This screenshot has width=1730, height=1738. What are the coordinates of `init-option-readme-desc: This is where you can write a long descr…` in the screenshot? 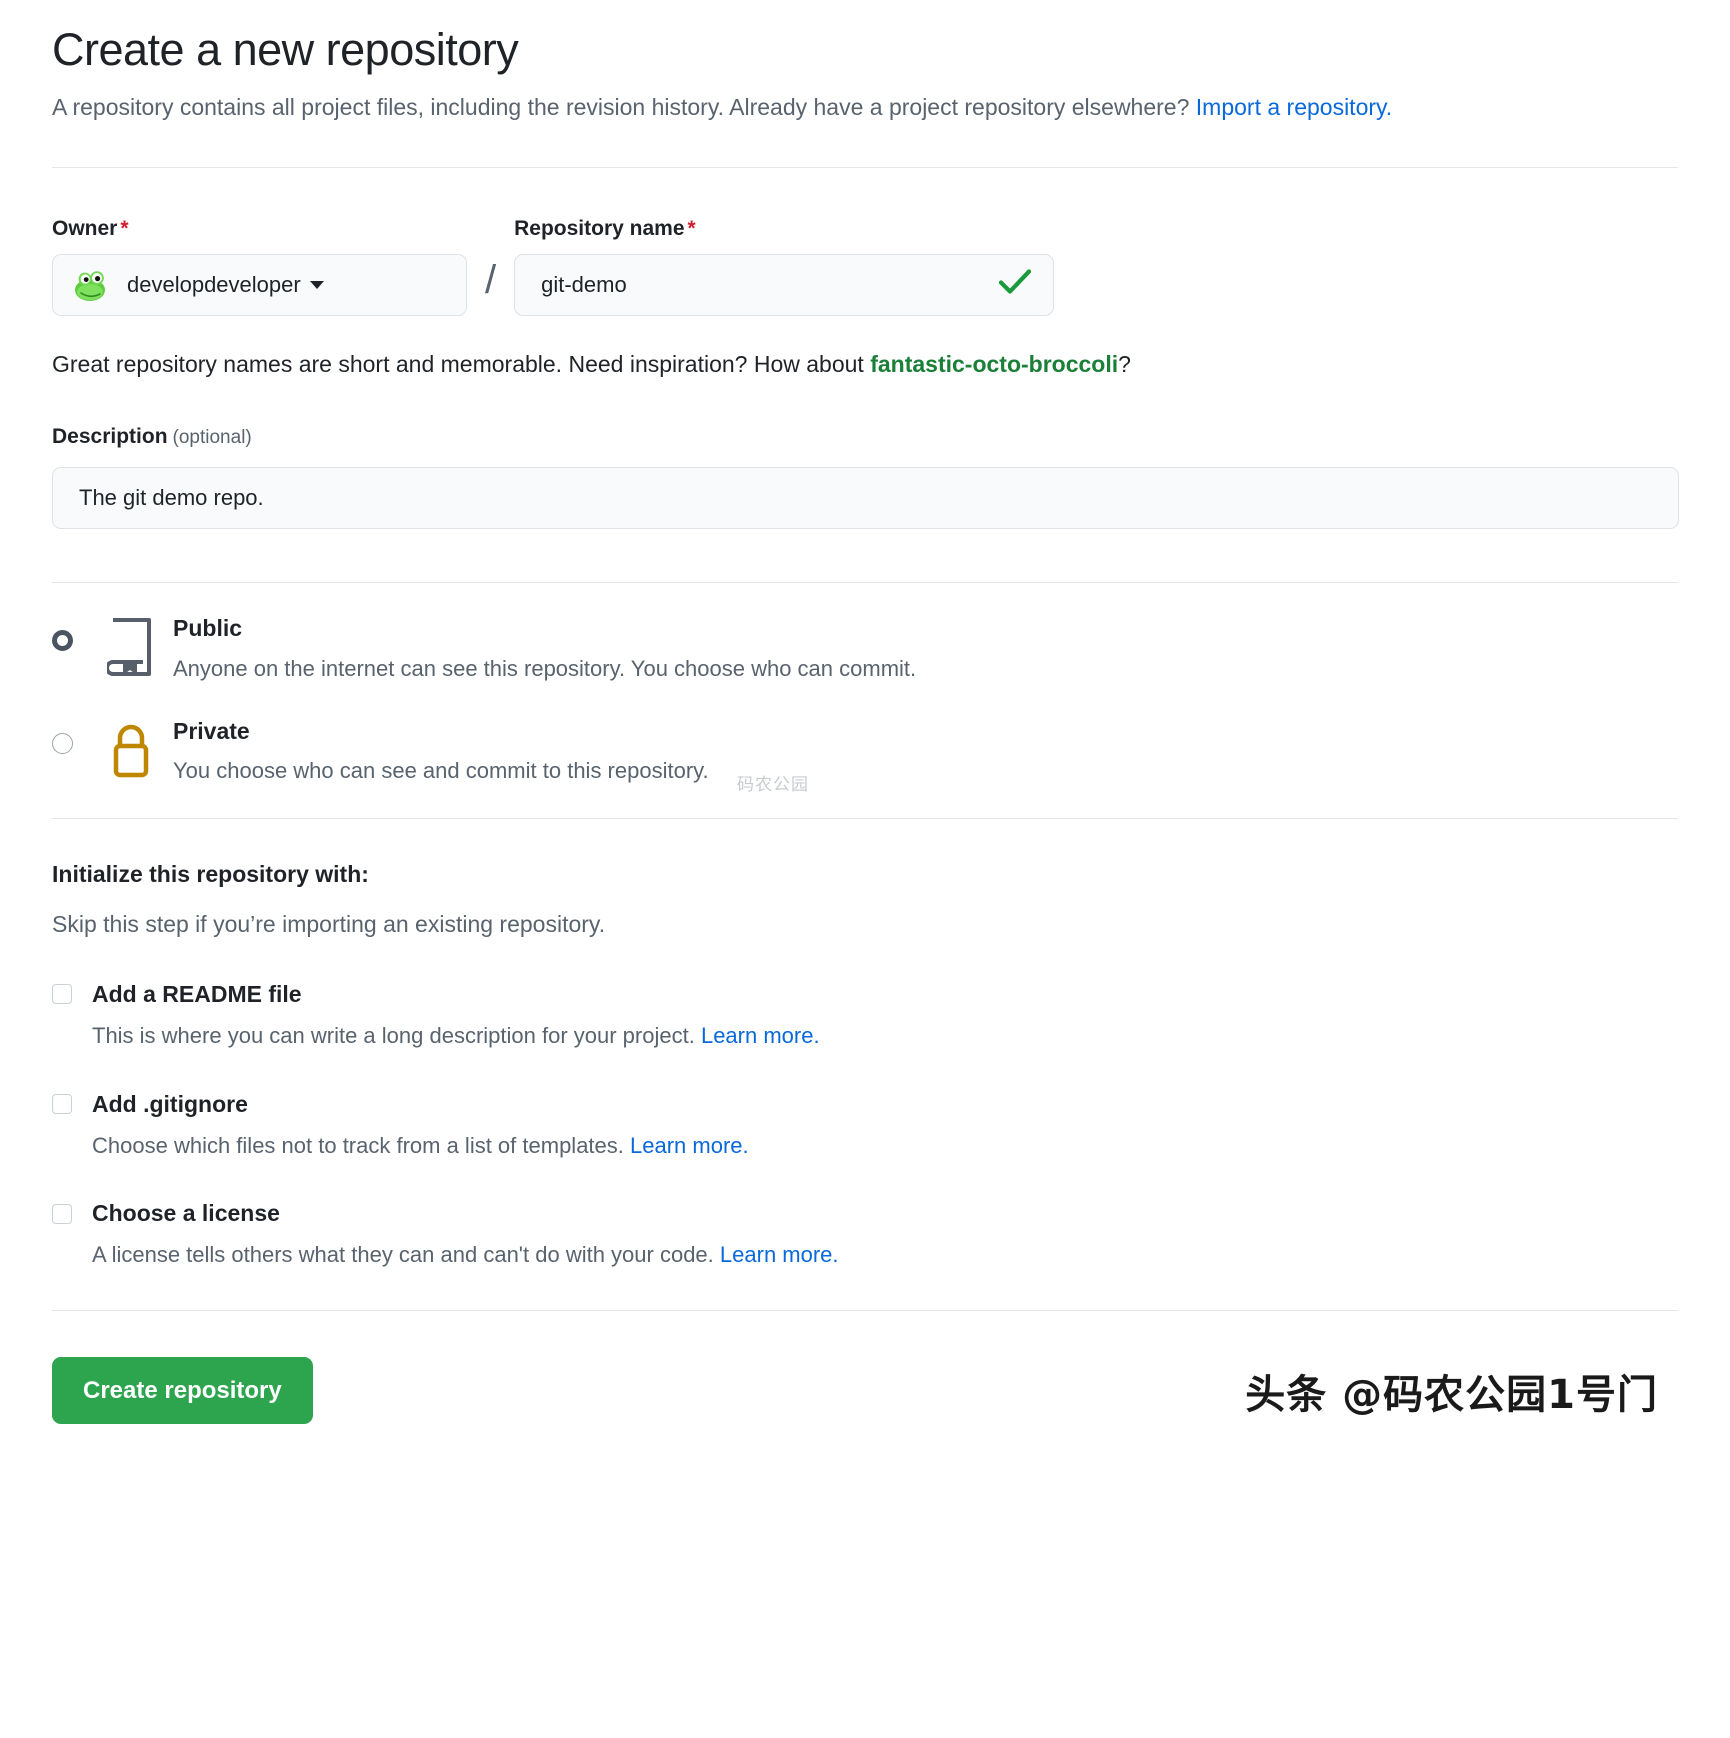 It's located at (885, 1036).